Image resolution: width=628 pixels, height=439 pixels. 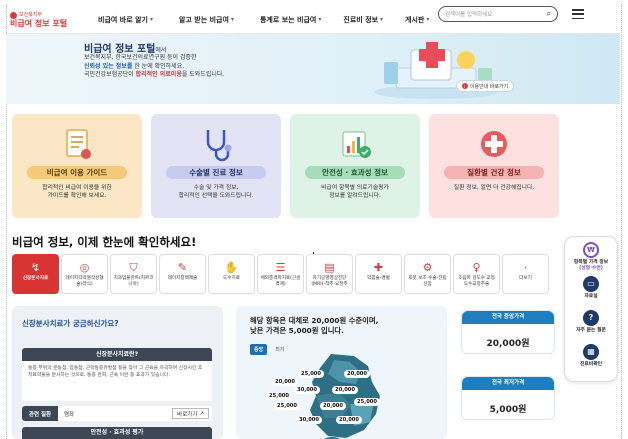 I want to click on card-surgery-info: 수술별 진료 정보 수술 및 가격 정보, 합리적인 선택을 도와드립니다., so click(x=216, y=166).